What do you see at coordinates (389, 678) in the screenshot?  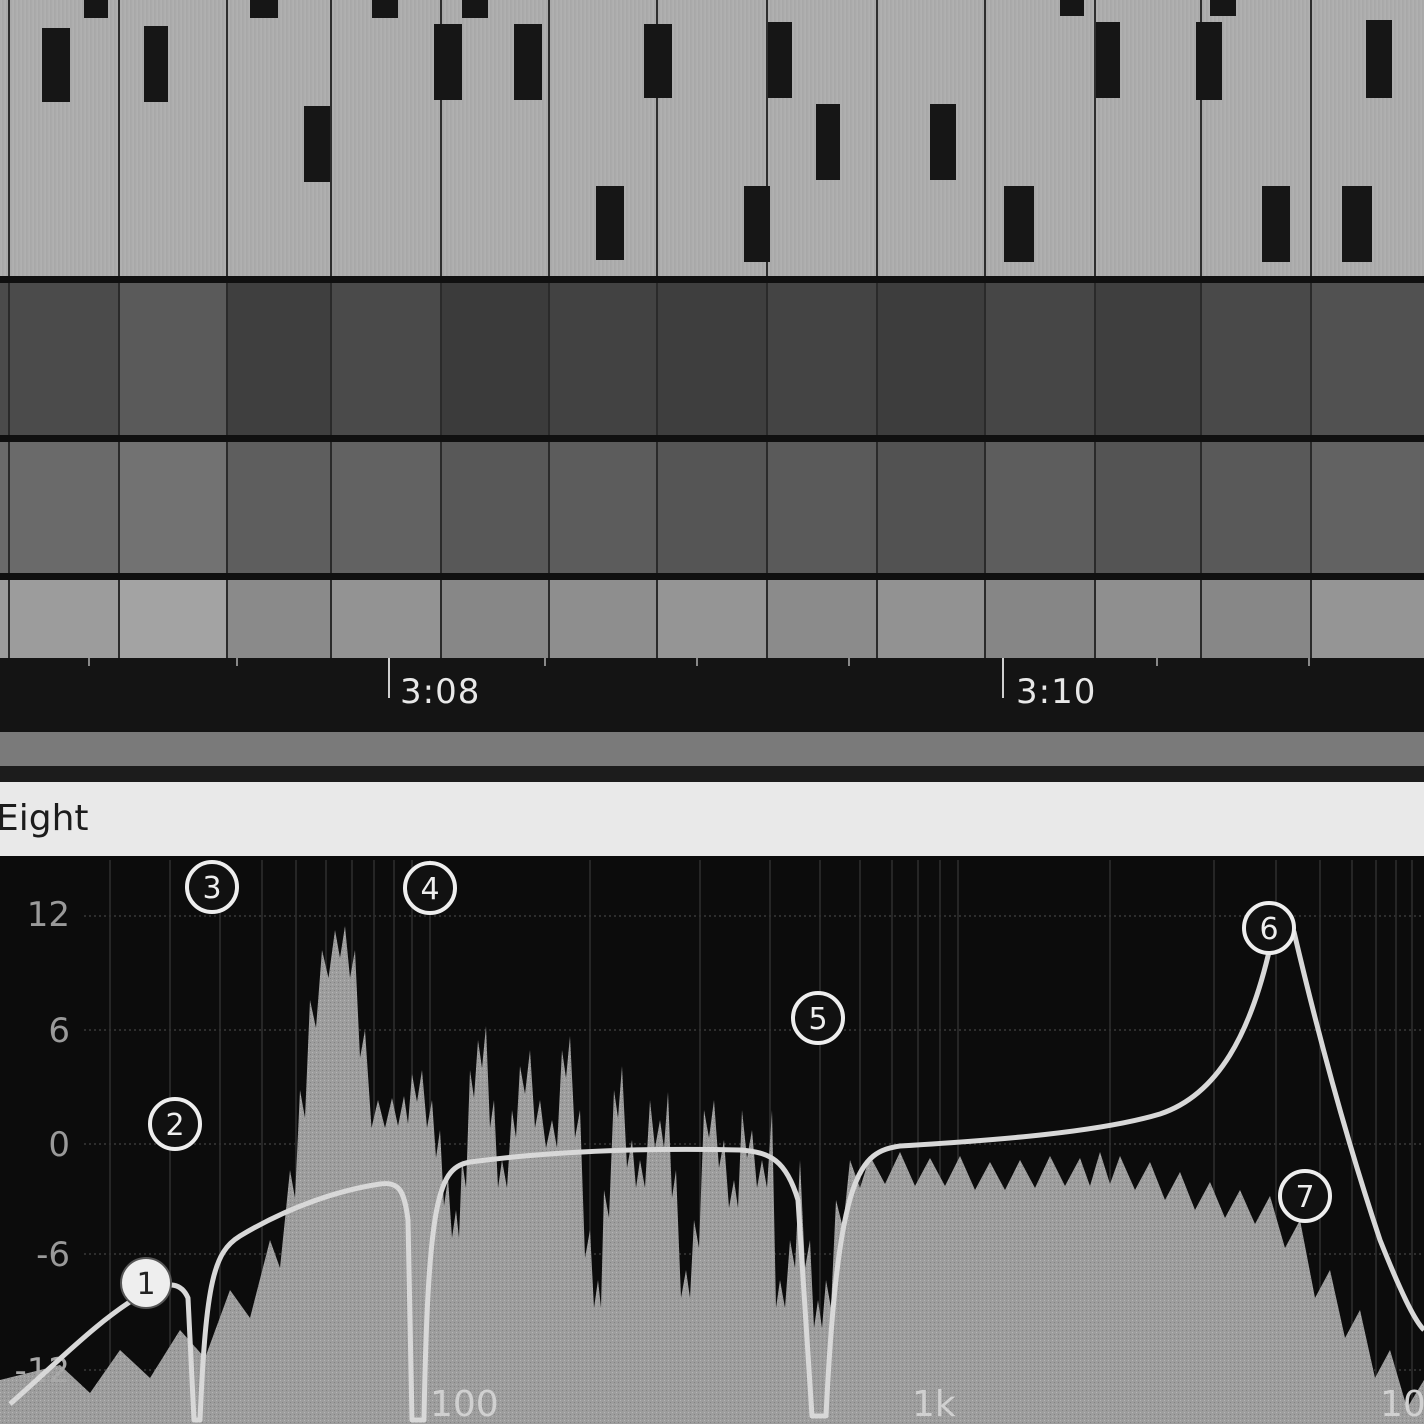 I see `ruler-tick-major` at bounding box center [389, 678].